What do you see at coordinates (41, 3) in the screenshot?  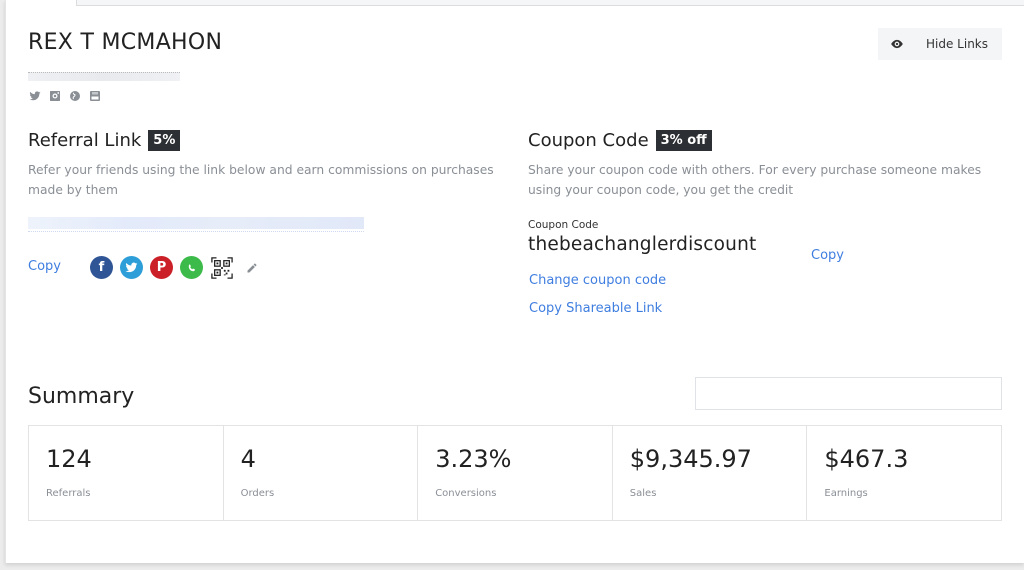 I see `active-tab` at bounding box center [41, 3].